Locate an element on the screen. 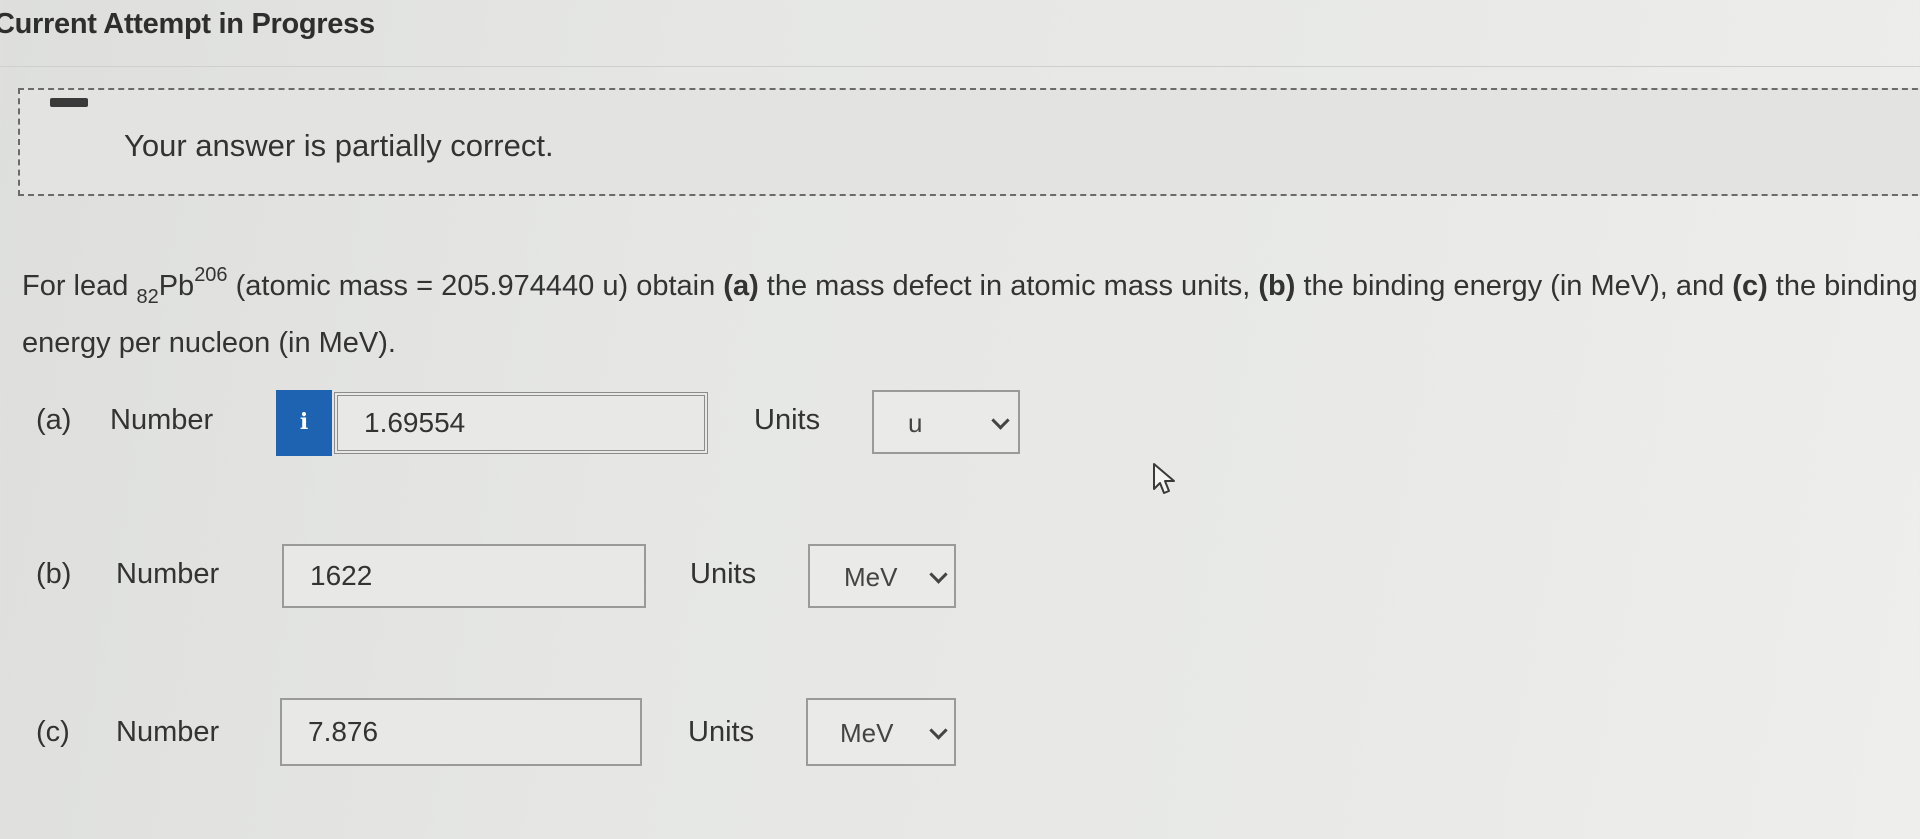  part-label: (b) is located at coordinates (54, 574).